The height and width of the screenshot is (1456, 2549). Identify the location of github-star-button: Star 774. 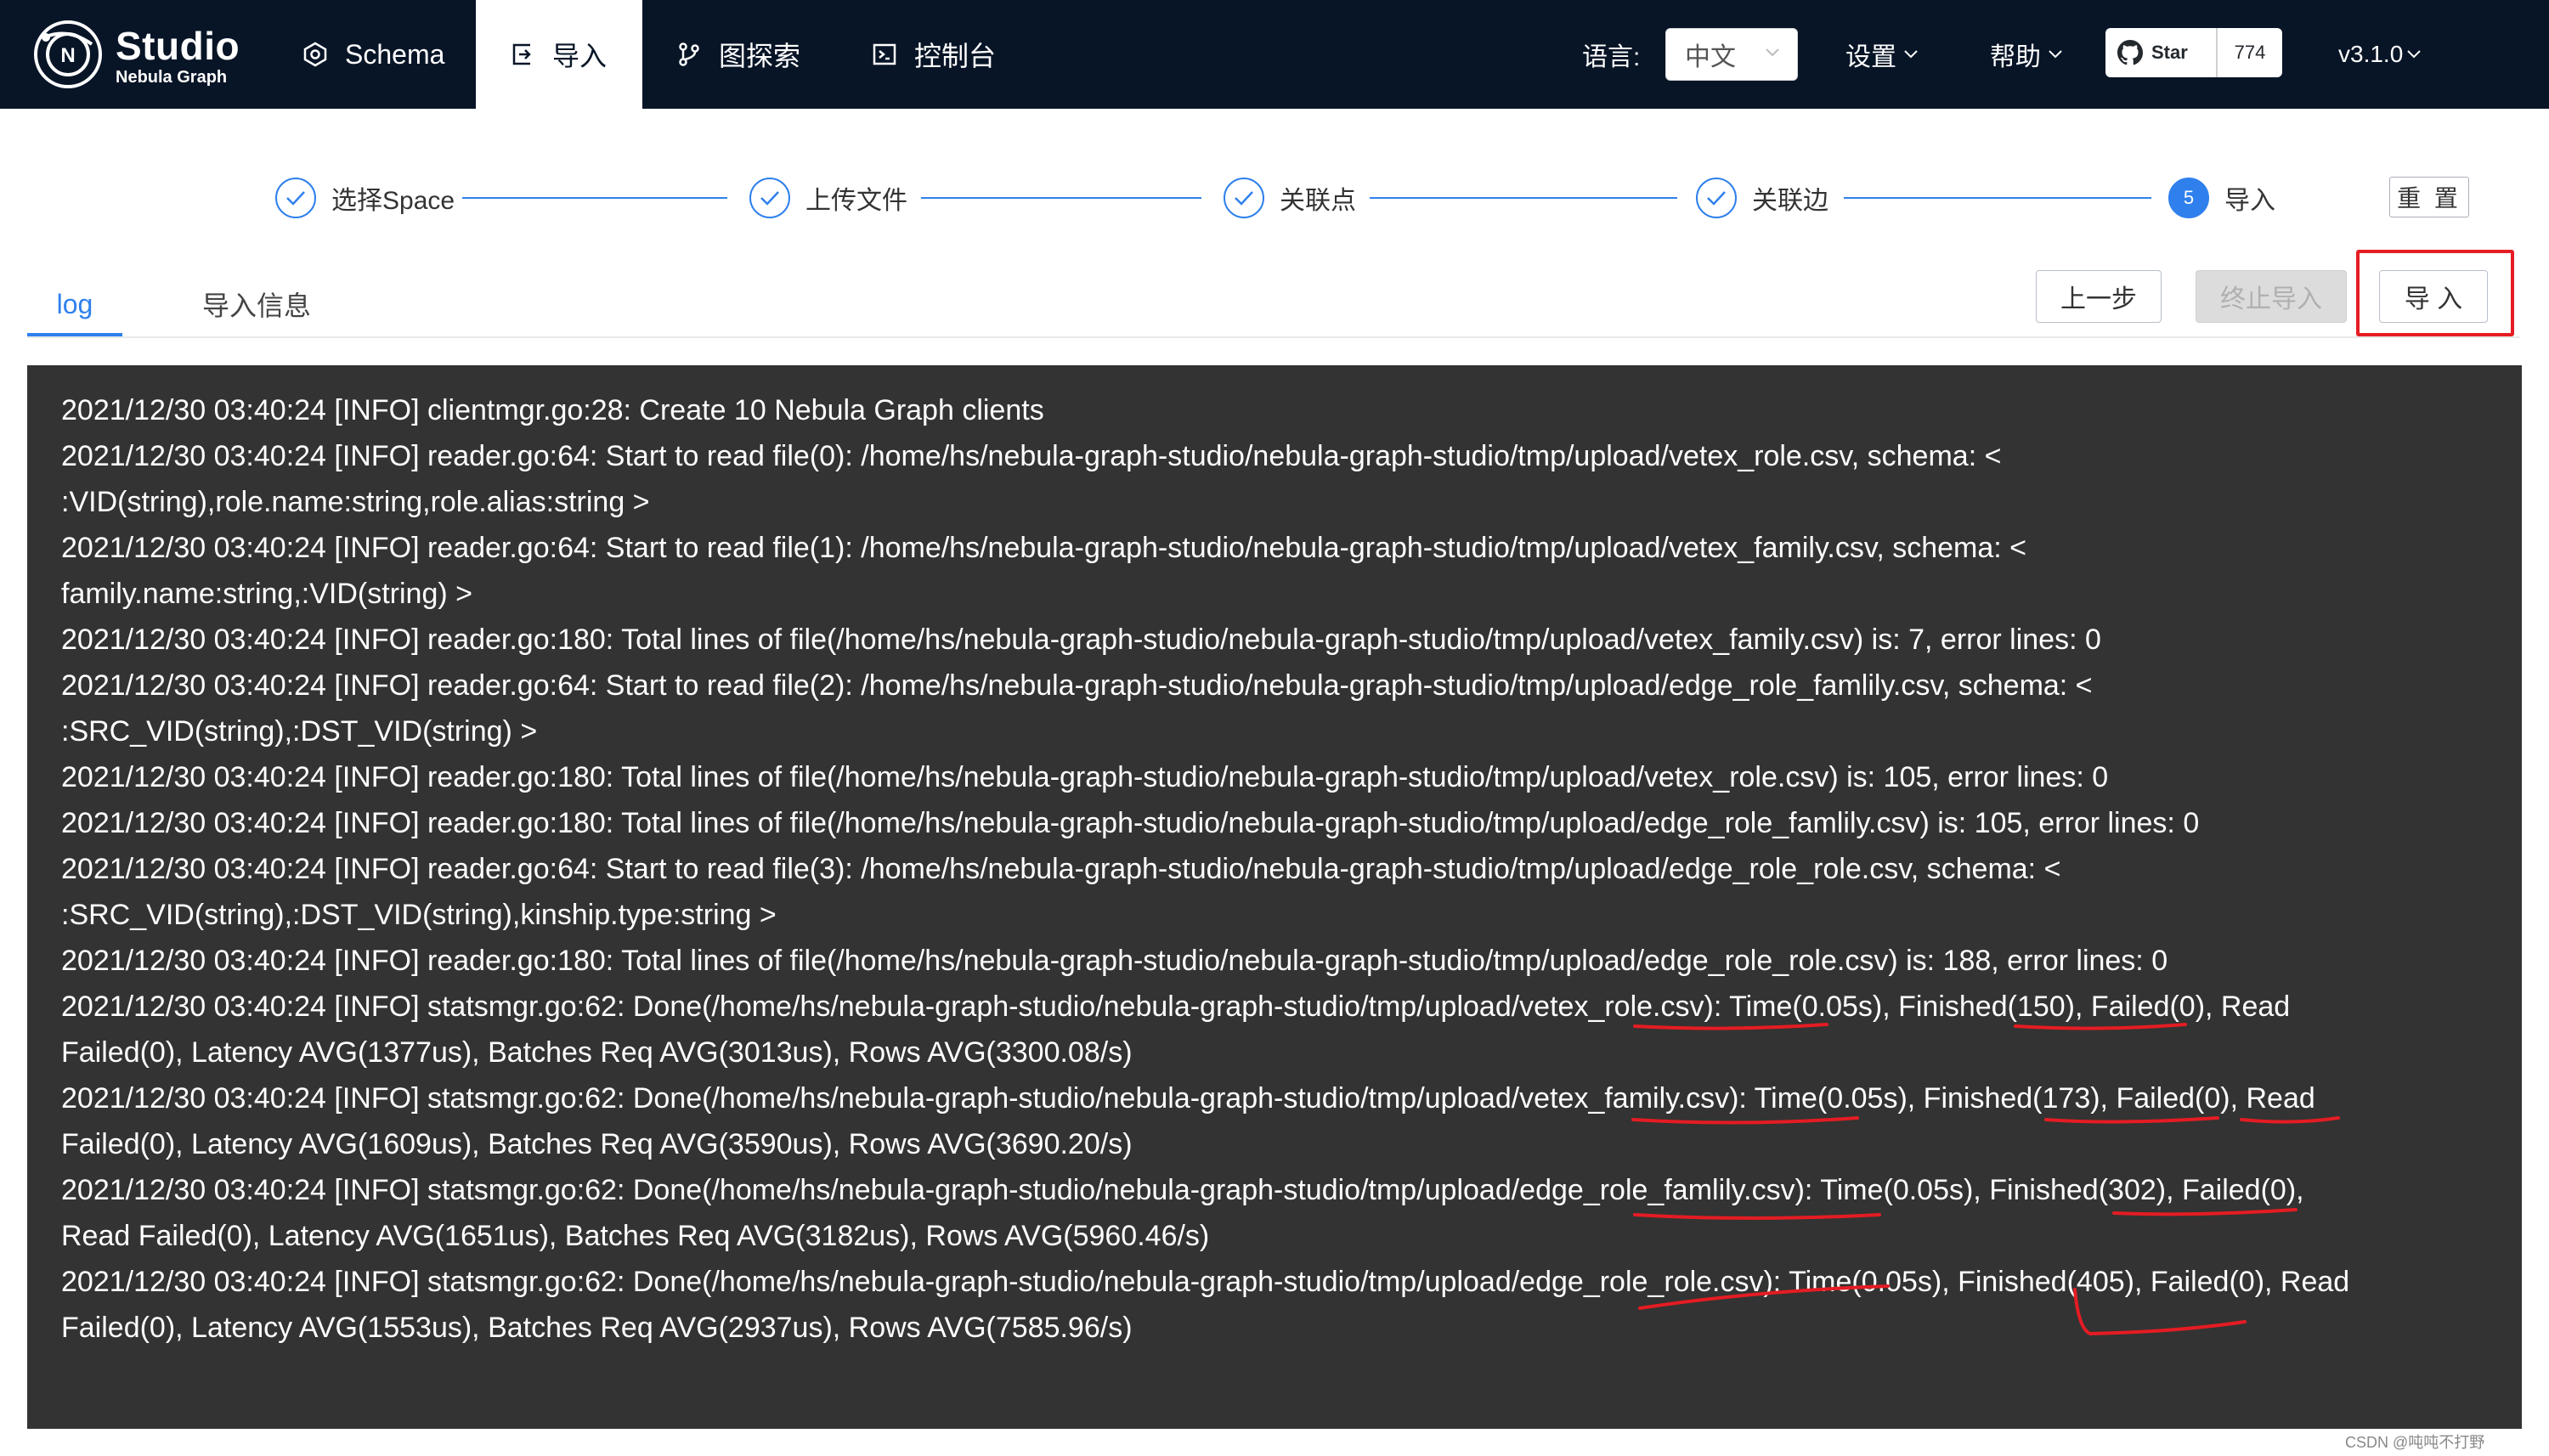
(2193, 53).